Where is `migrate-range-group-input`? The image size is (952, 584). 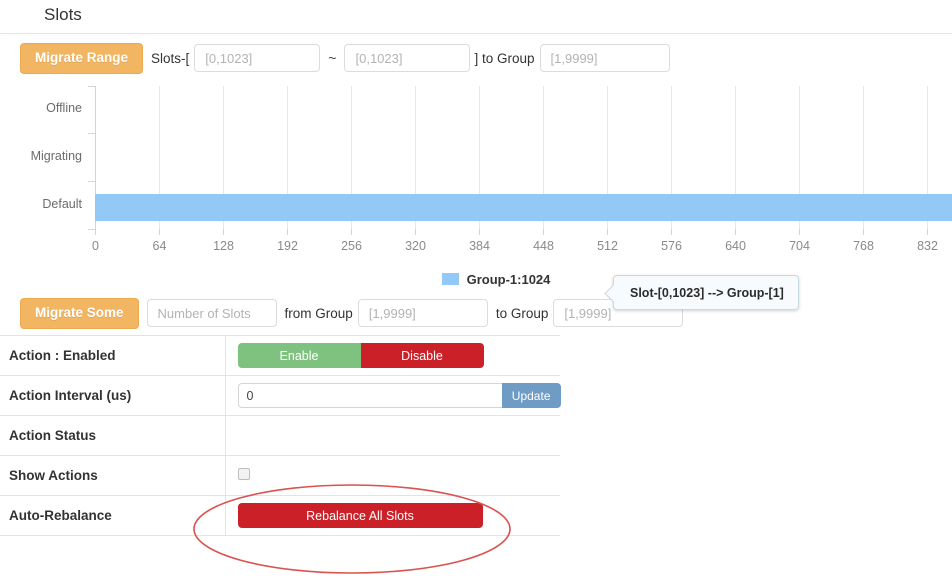 migrate-range-group-input is located at coordinates (604, 58).